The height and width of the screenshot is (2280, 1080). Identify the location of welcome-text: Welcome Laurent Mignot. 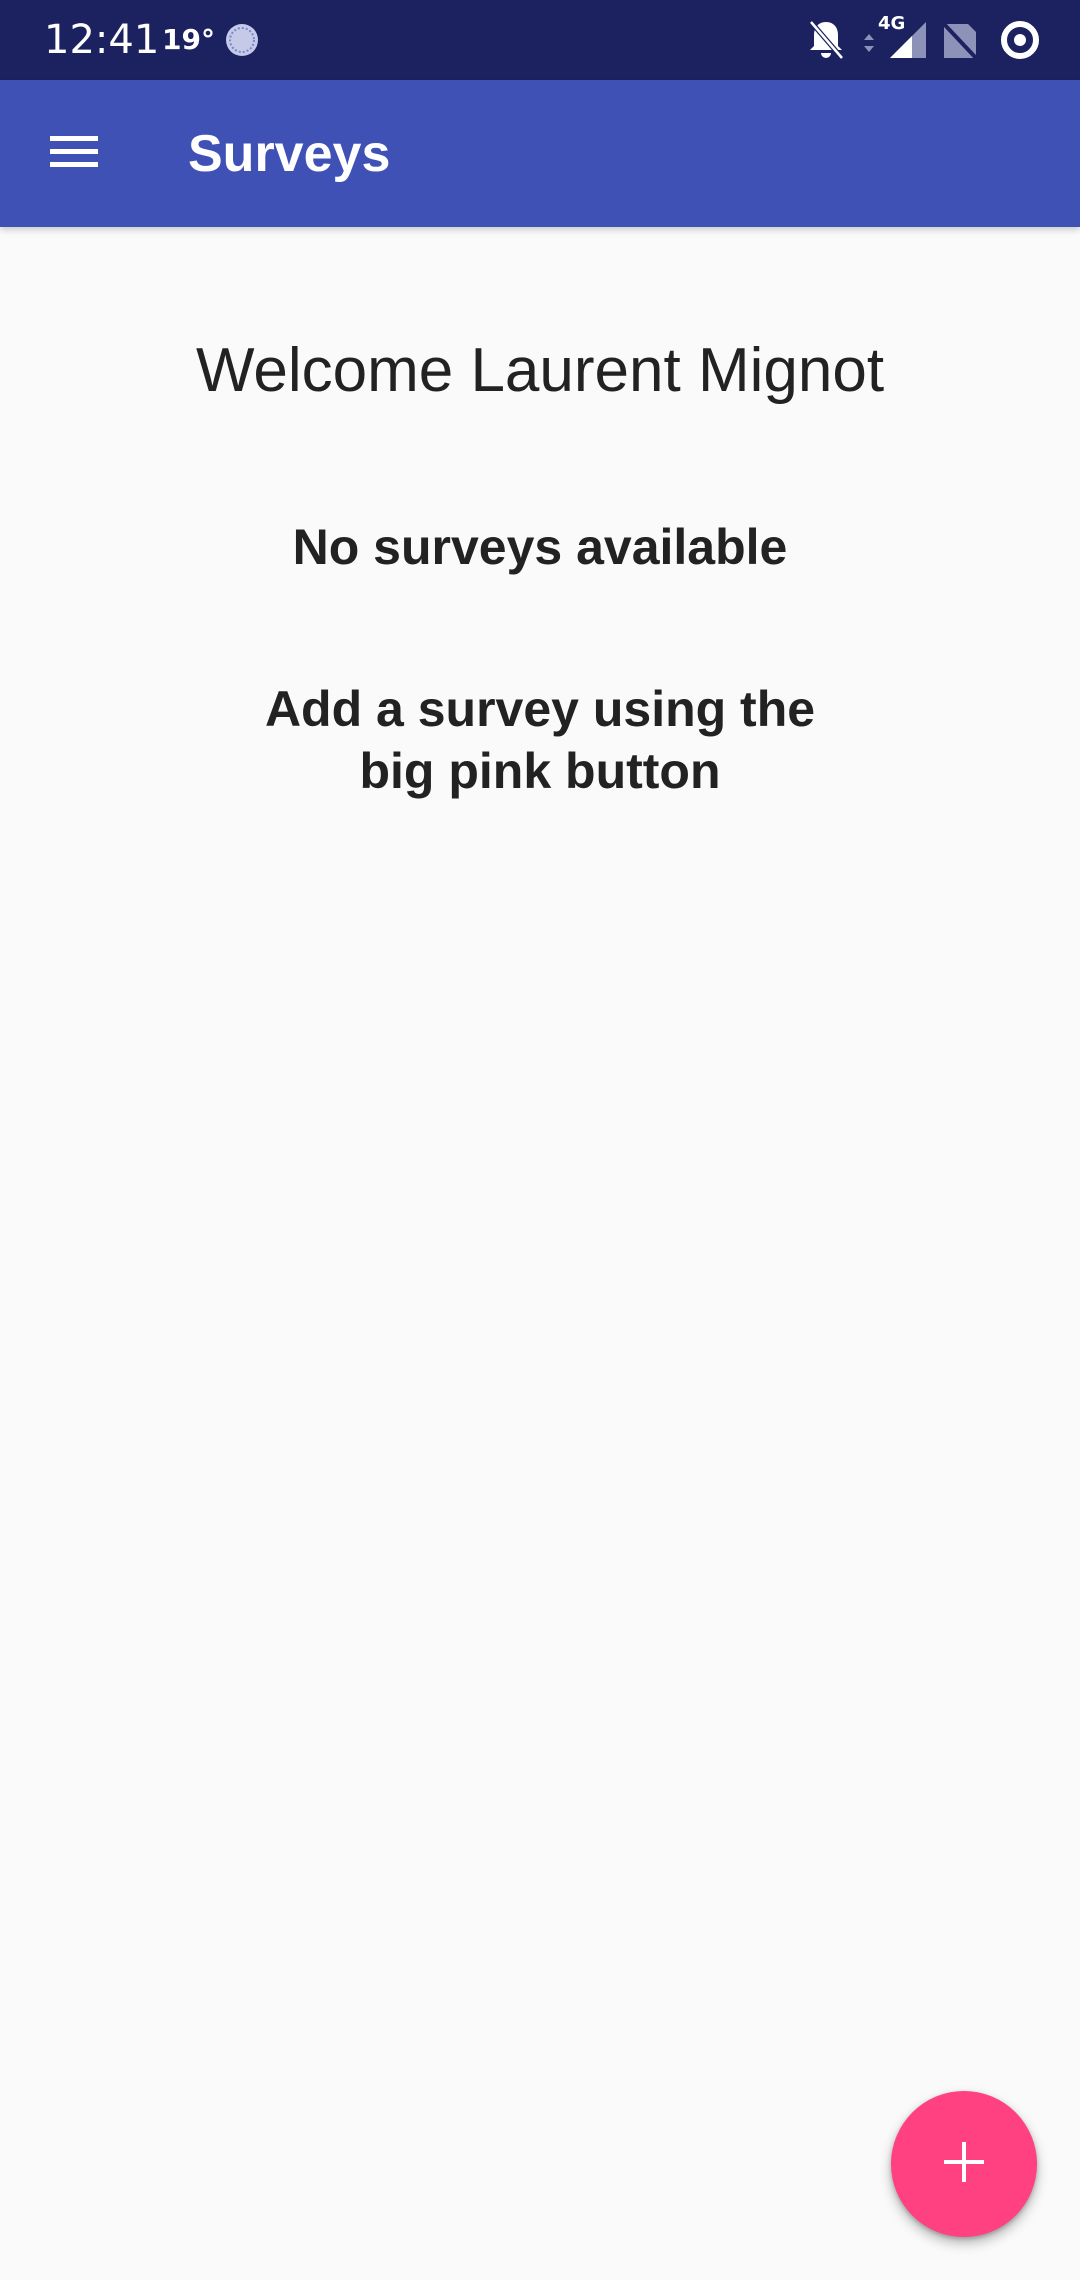
(540, 370).